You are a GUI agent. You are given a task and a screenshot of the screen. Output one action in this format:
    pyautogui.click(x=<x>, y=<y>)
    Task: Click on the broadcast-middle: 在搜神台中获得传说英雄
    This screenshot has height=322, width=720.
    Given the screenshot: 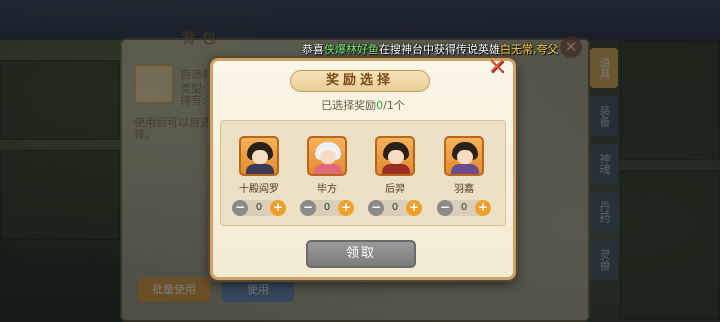 What is the action you would take?
    pyautogui.click(x=439, y=49)
    